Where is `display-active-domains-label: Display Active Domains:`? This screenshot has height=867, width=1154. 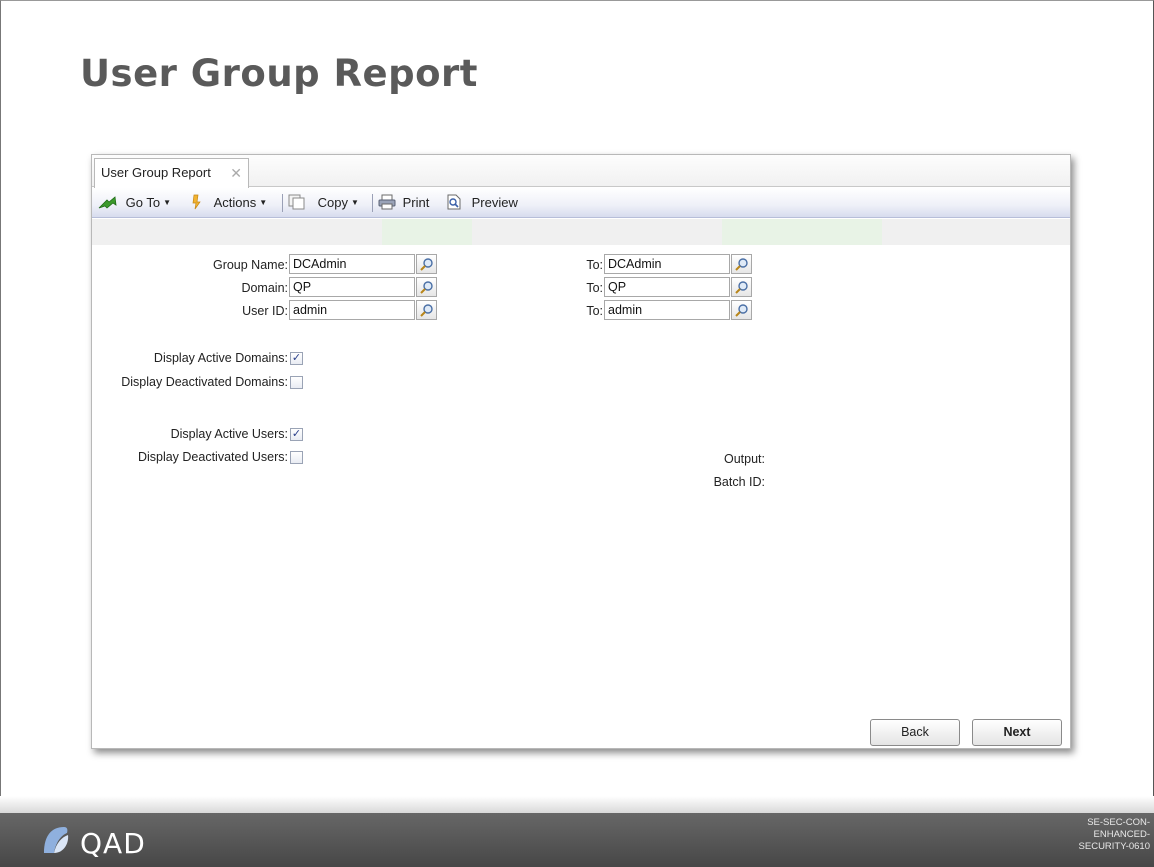
display-active-domains-label: Display Active Domains: is located at coordinates (220, 358).